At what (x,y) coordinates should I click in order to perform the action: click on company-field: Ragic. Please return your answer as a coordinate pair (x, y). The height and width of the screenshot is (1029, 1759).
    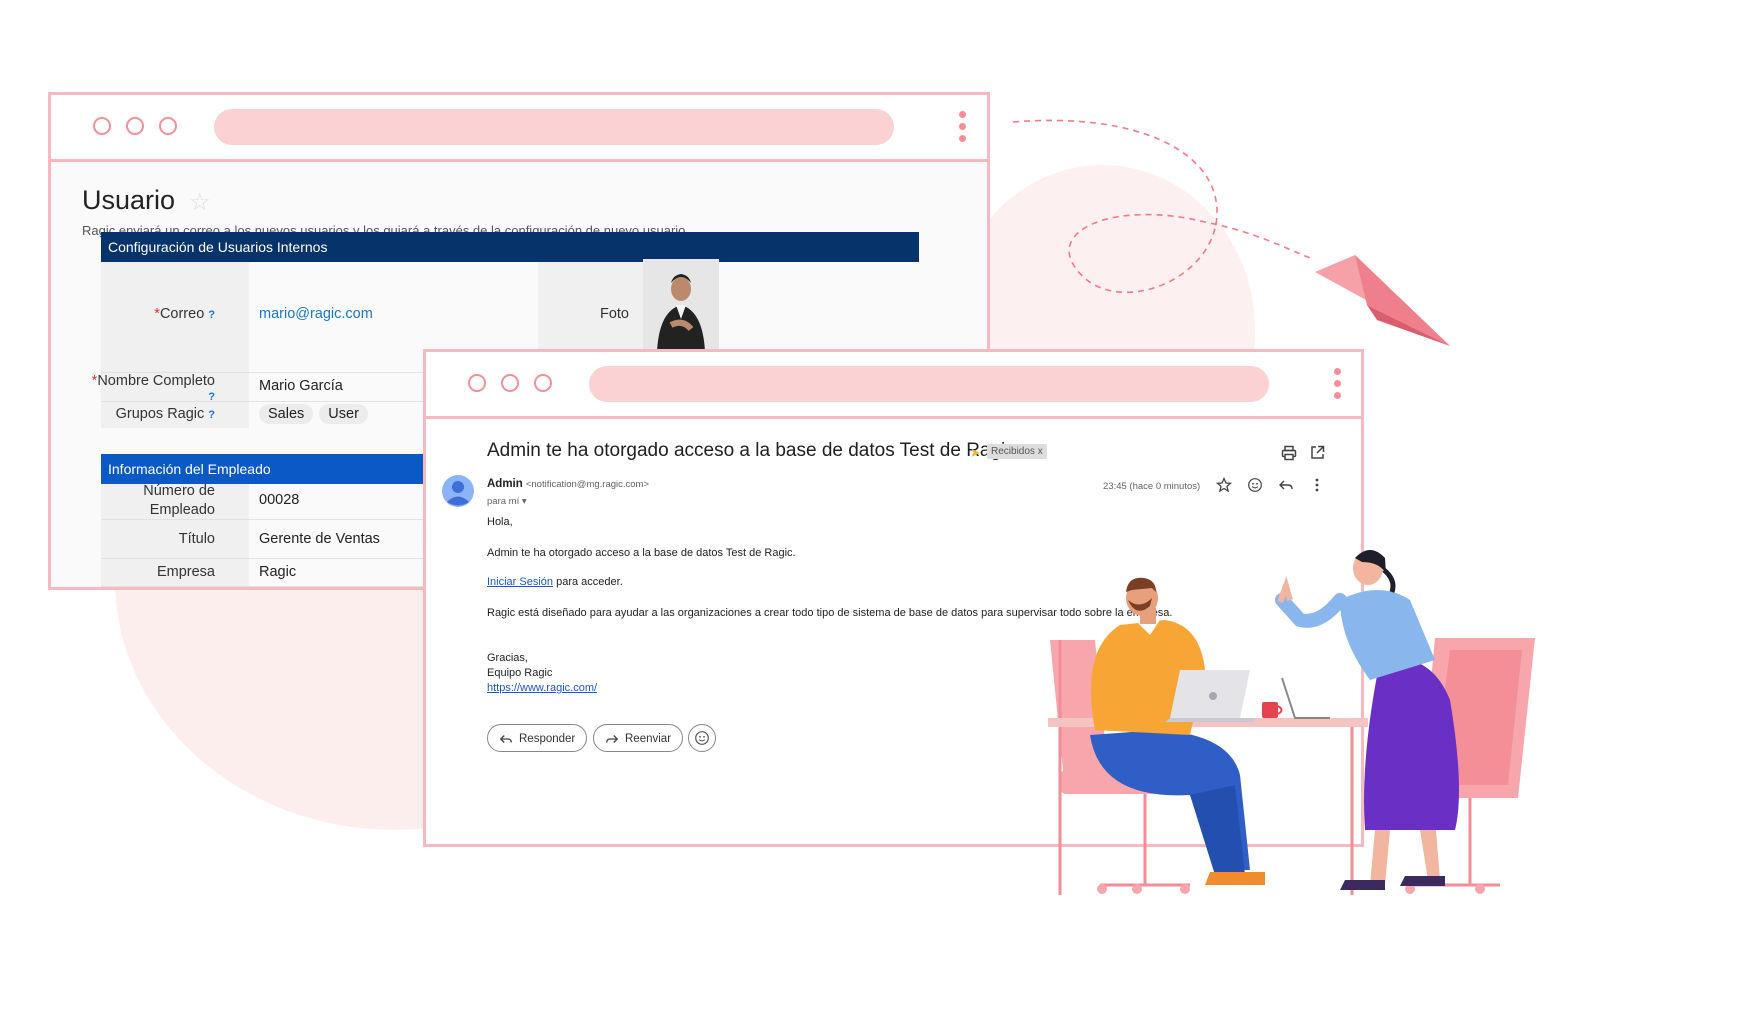
    Looking at the image, I should click on (277, 572).